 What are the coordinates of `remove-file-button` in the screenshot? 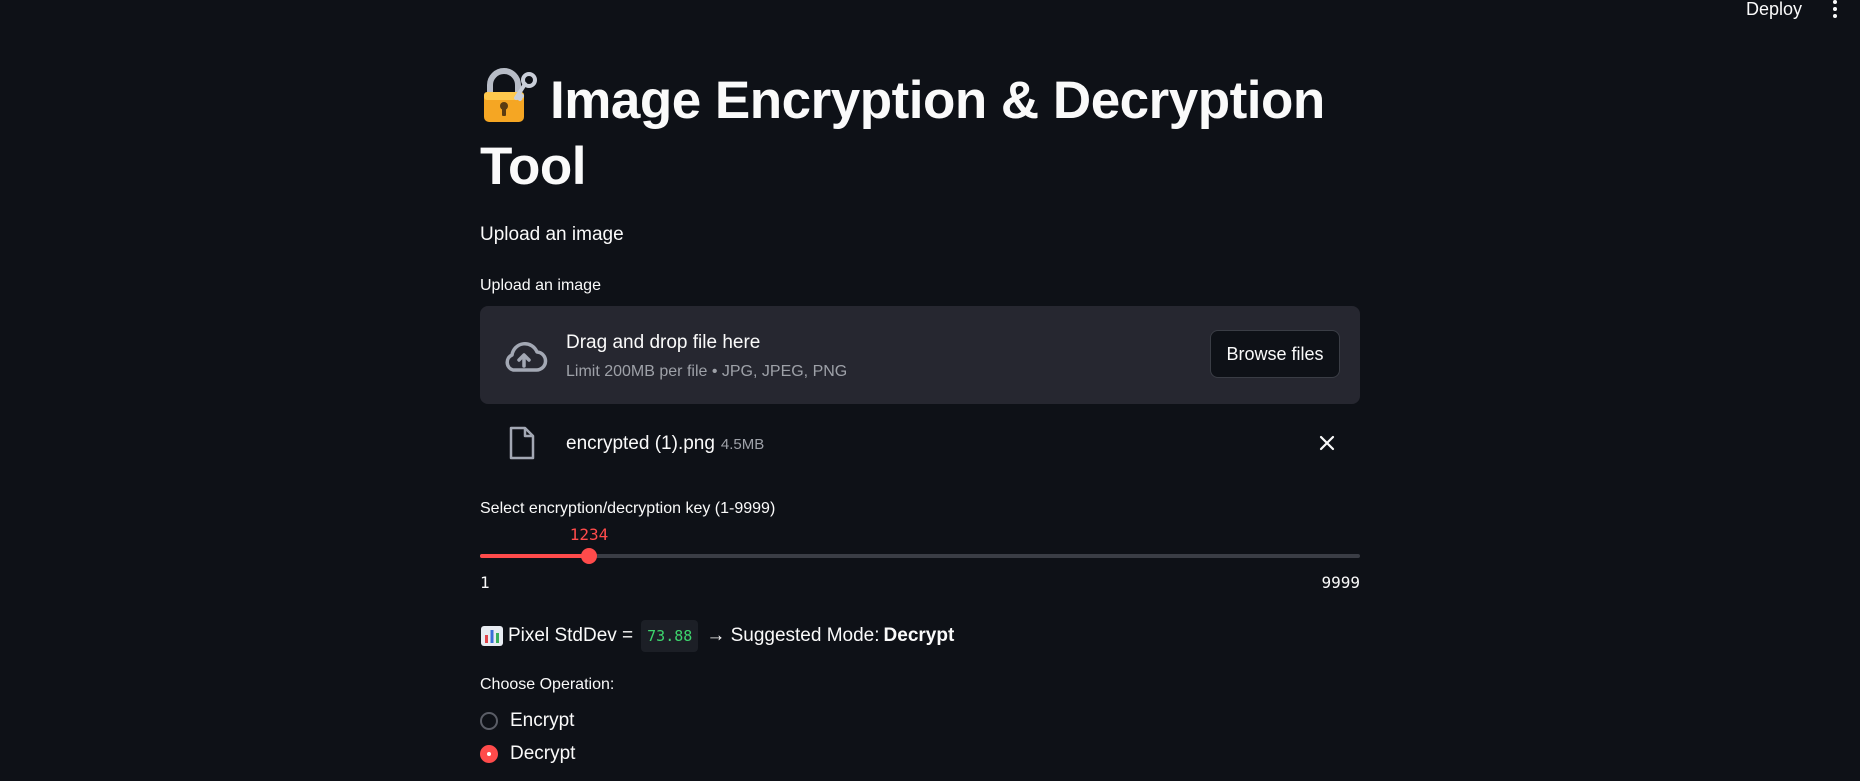 It's located at (1327, 443).